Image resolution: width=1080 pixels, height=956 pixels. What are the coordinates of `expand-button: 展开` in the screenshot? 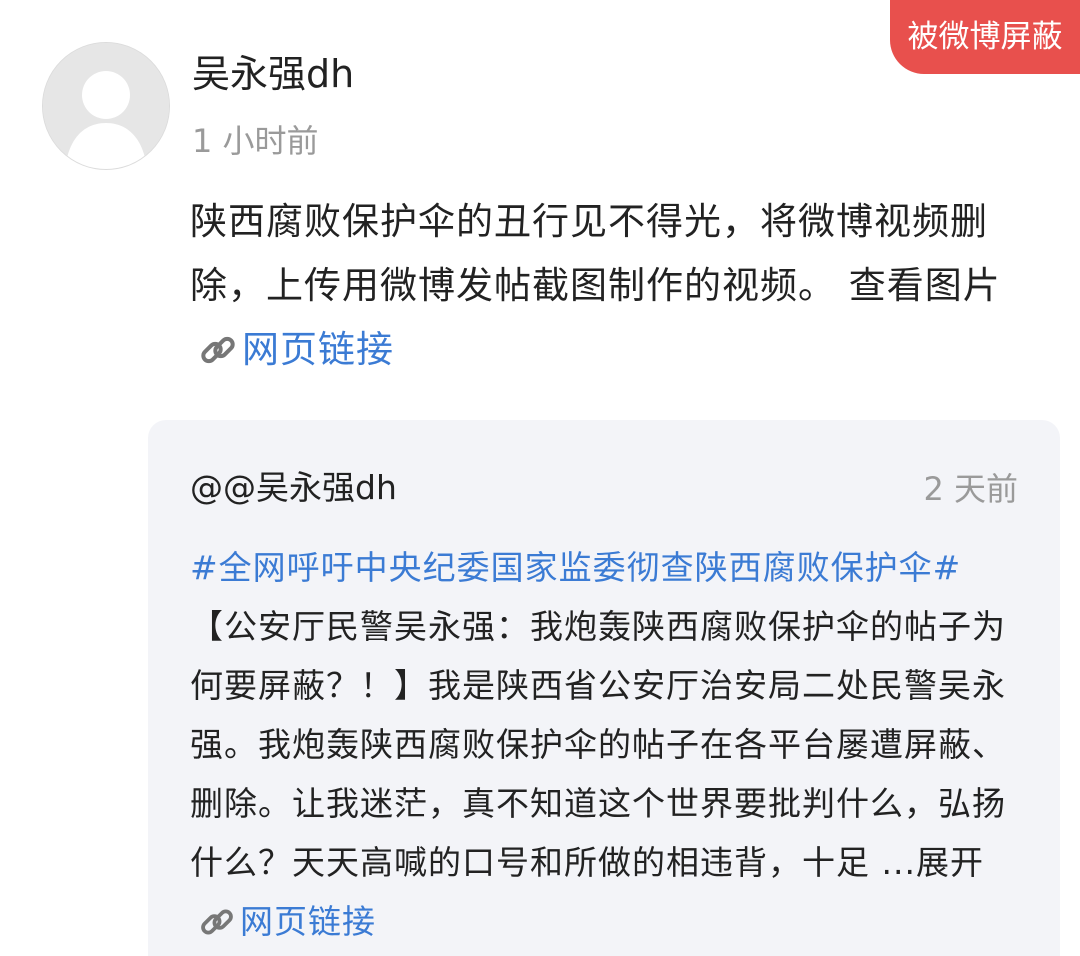 It's located at (950, 862).